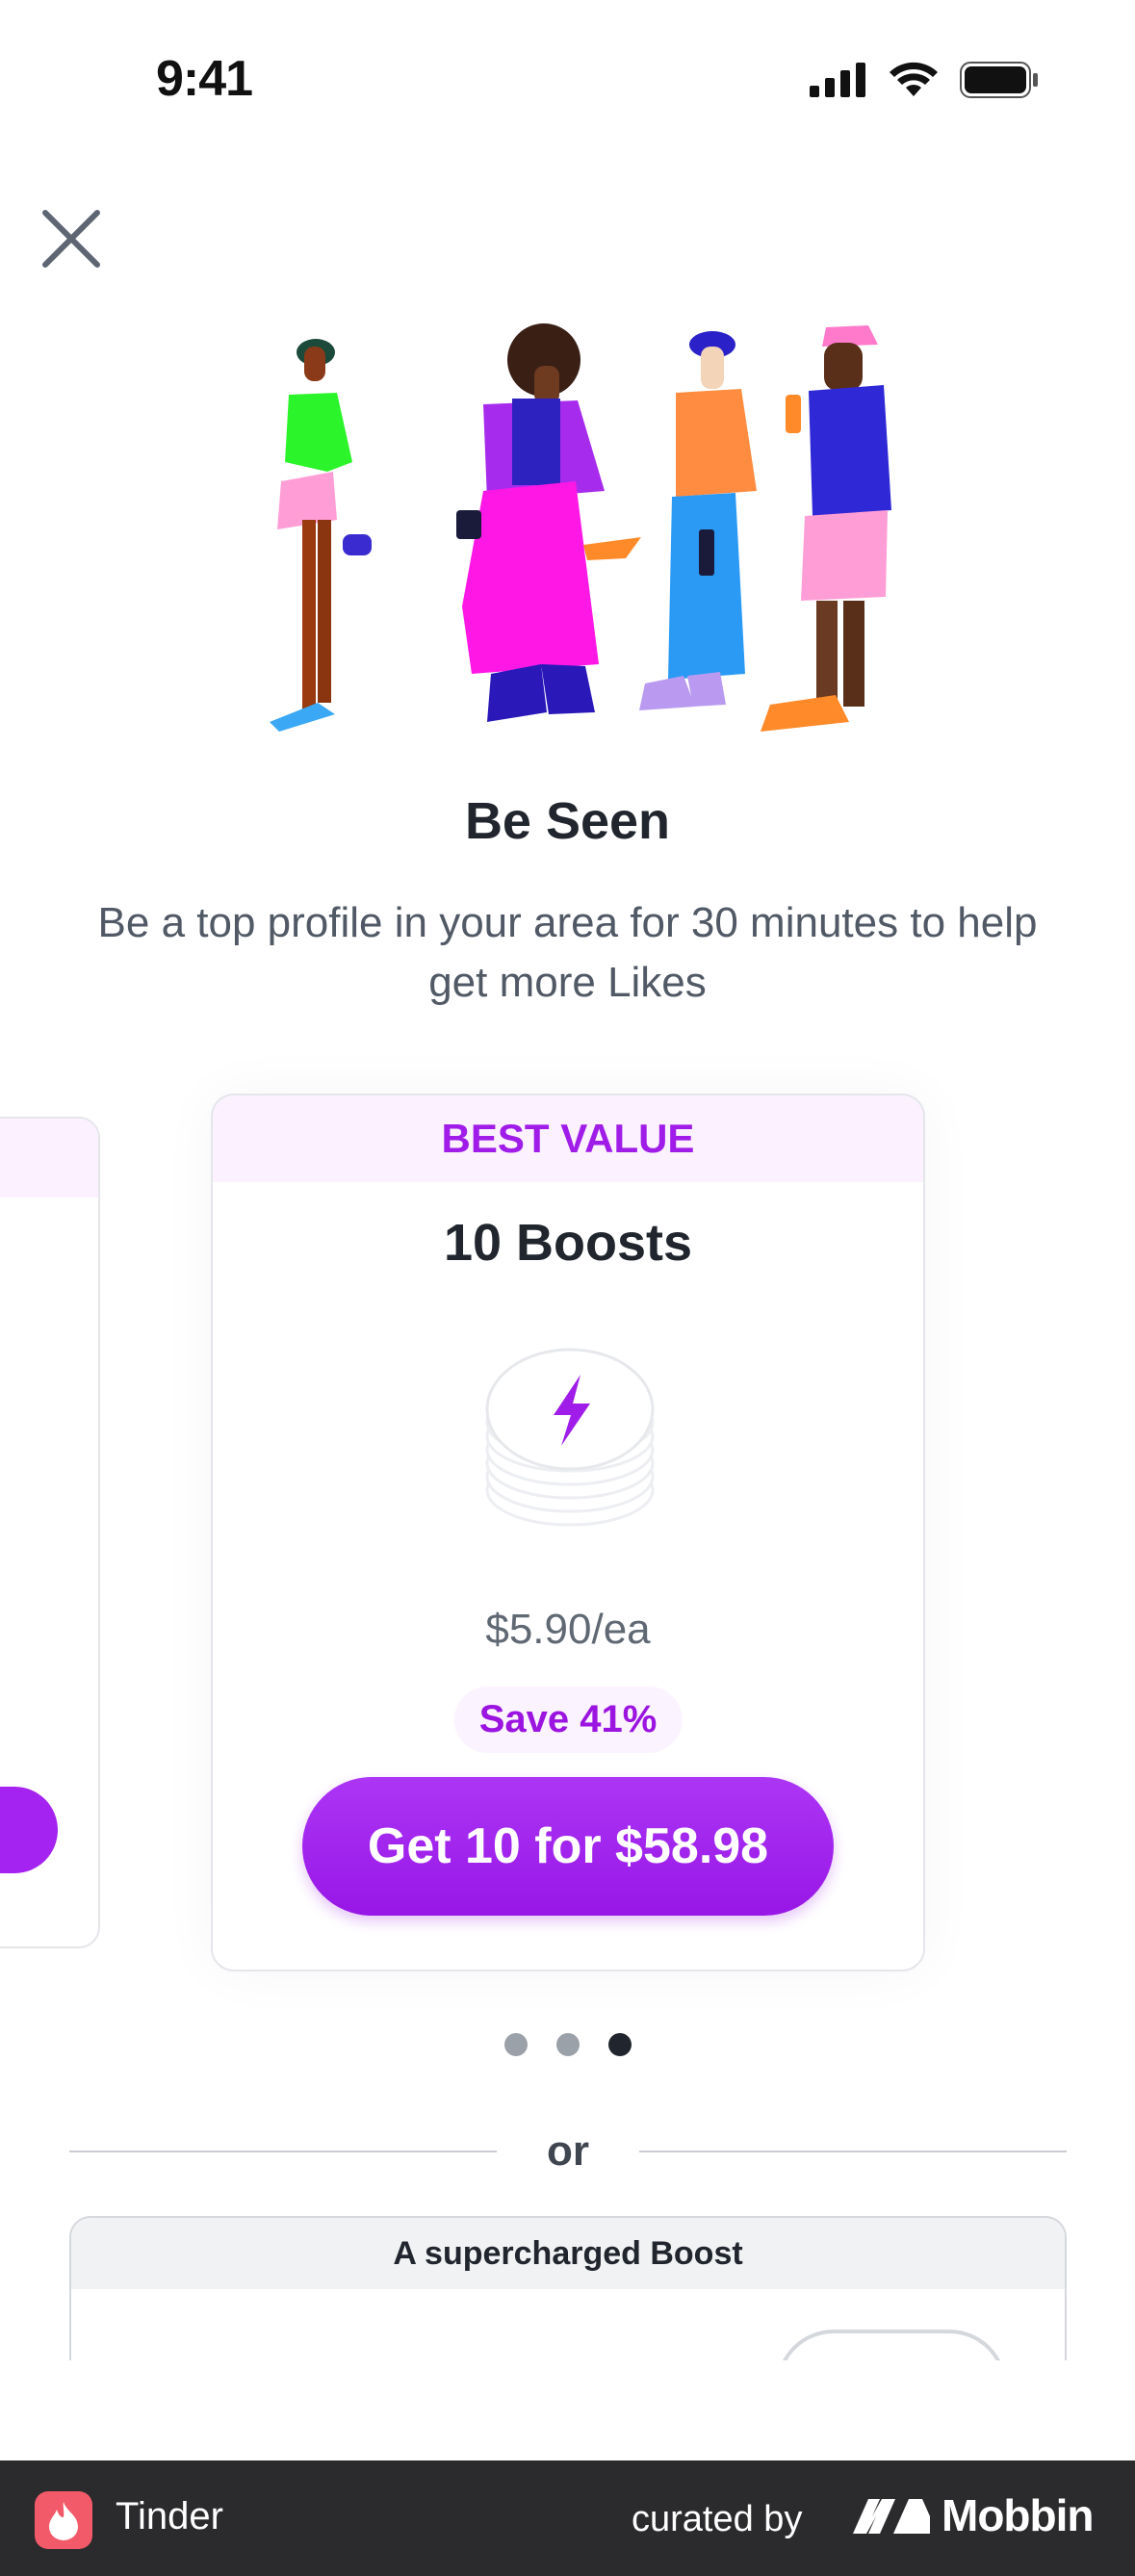 This screenshot has width=1135, height=2576. What do you see at coordinates (321, 535) in the screenshot?
I see `person-green-shirt` at bounding box center [321, 535].